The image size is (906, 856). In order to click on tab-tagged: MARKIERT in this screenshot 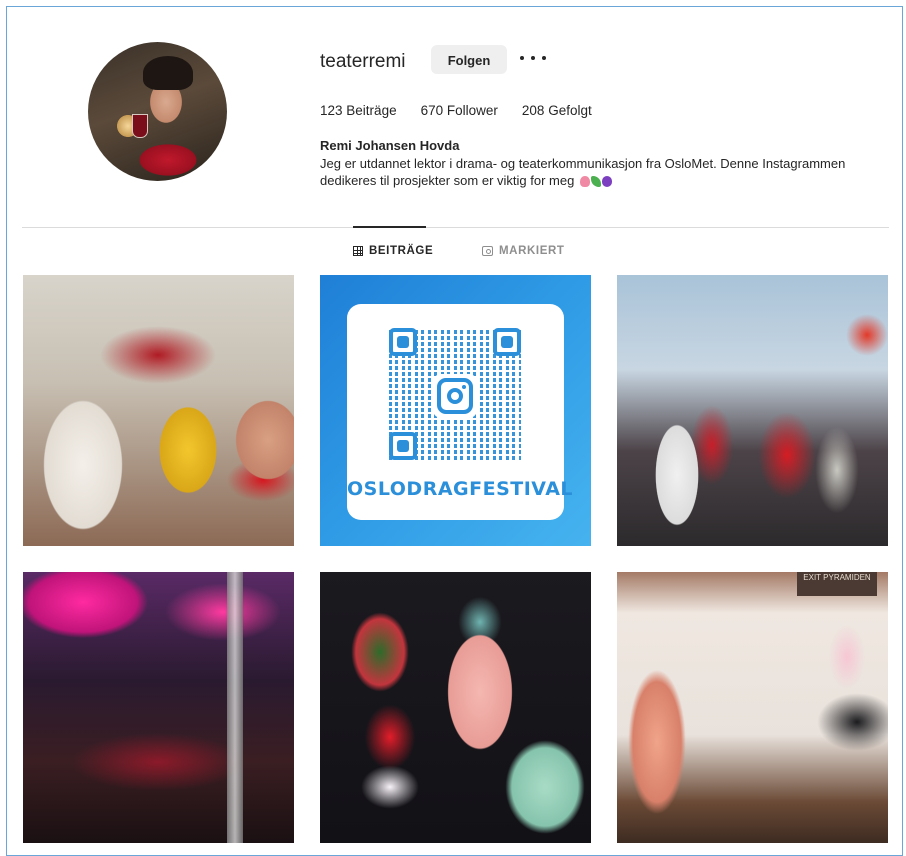, I will do `click(523, 251)`.